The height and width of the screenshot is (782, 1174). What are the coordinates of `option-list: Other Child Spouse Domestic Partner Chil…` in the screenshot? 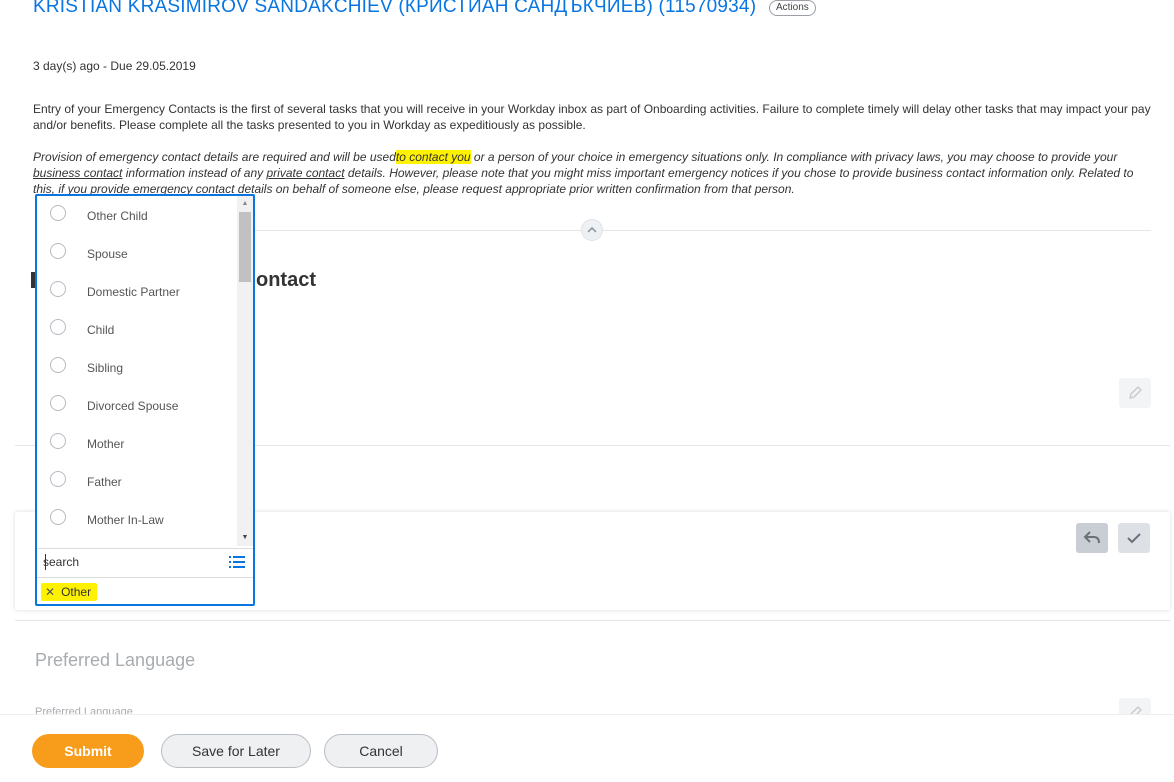 It's located at (137, 371).